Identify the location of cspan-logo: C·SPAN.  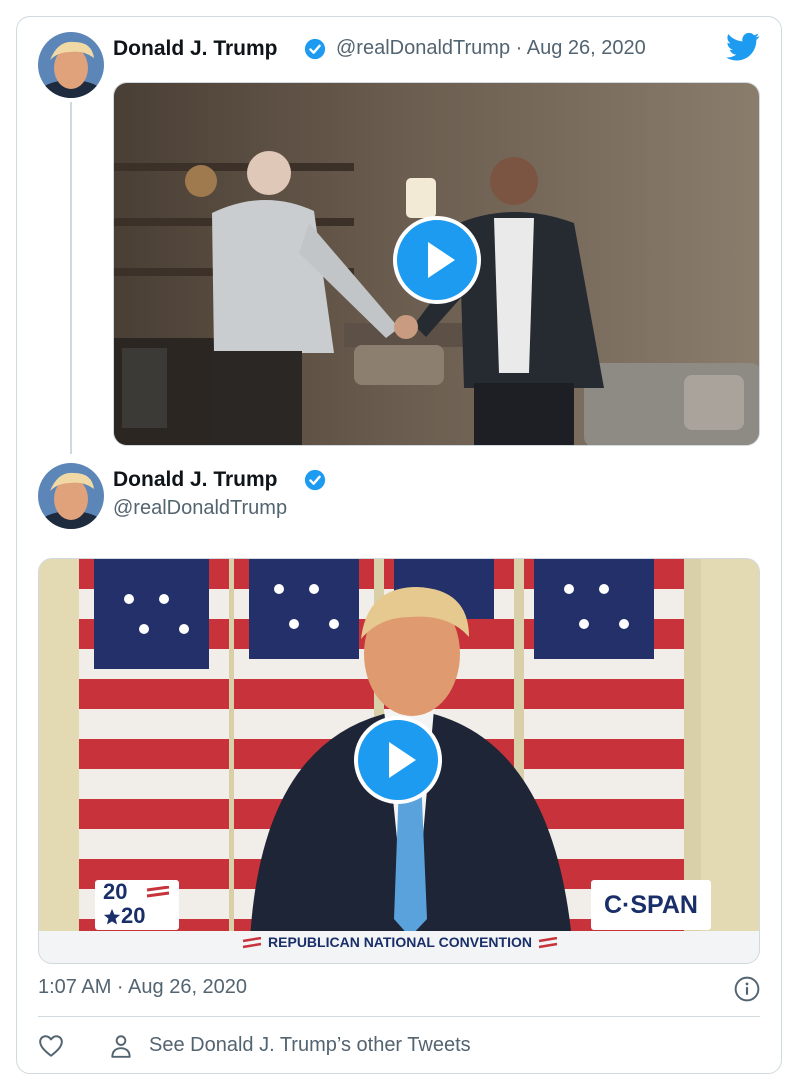
(651, 905).